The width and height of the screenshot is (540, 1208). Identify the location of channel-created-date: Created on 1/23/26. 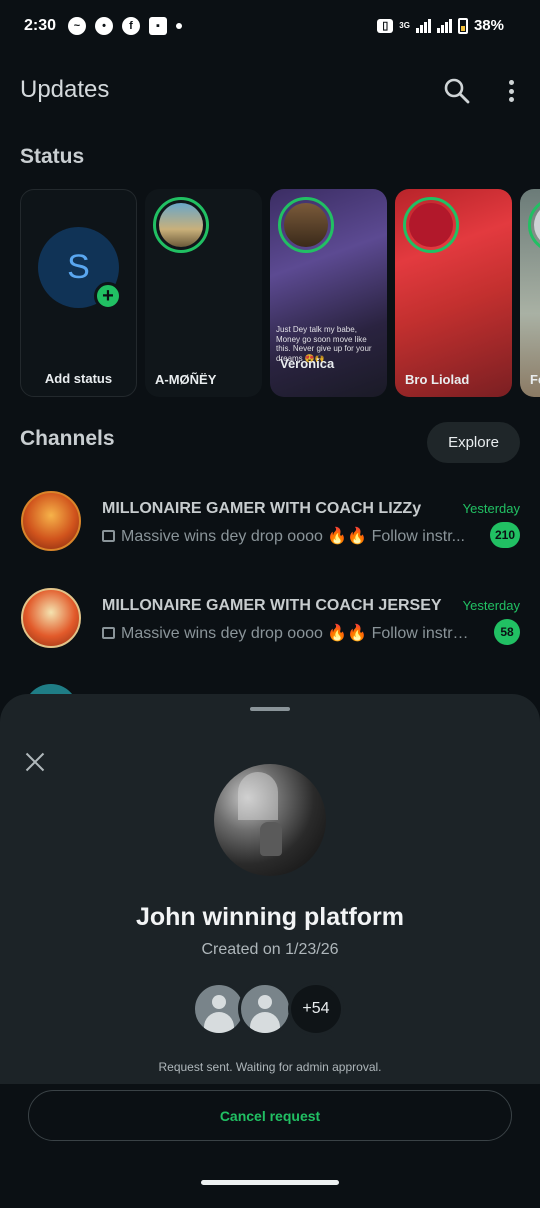
(270, 949).